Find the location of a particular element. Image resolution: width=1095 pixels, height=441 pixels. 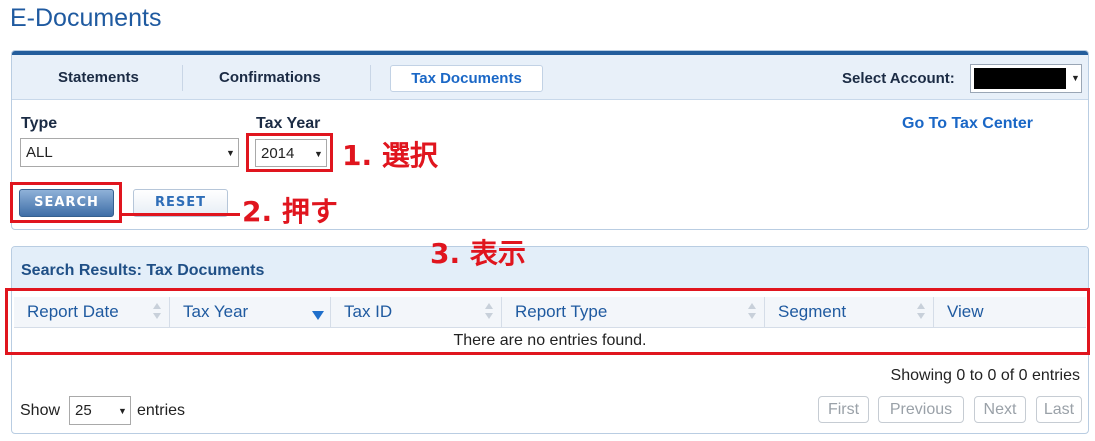

tab-statements: Statements is located at coordinates (98, 77).